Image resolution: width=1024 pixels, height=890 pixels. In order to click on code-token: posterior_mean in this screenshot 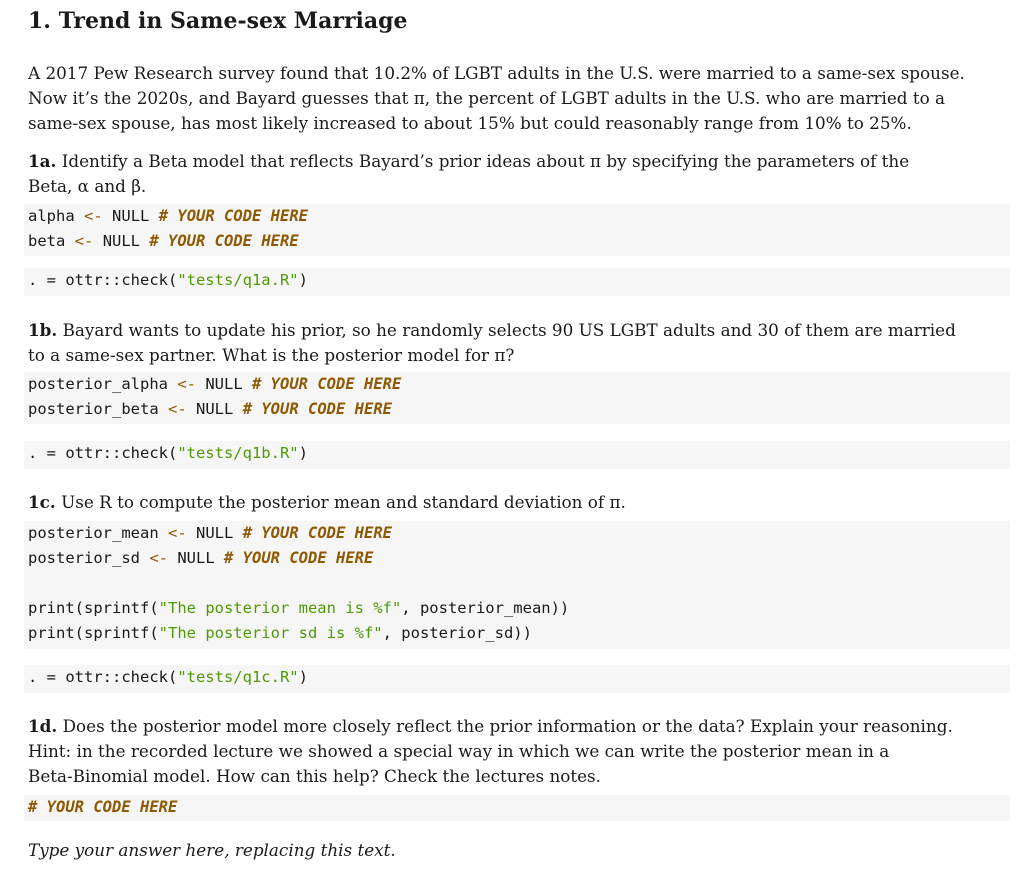, I will do `click(93, 533)`.